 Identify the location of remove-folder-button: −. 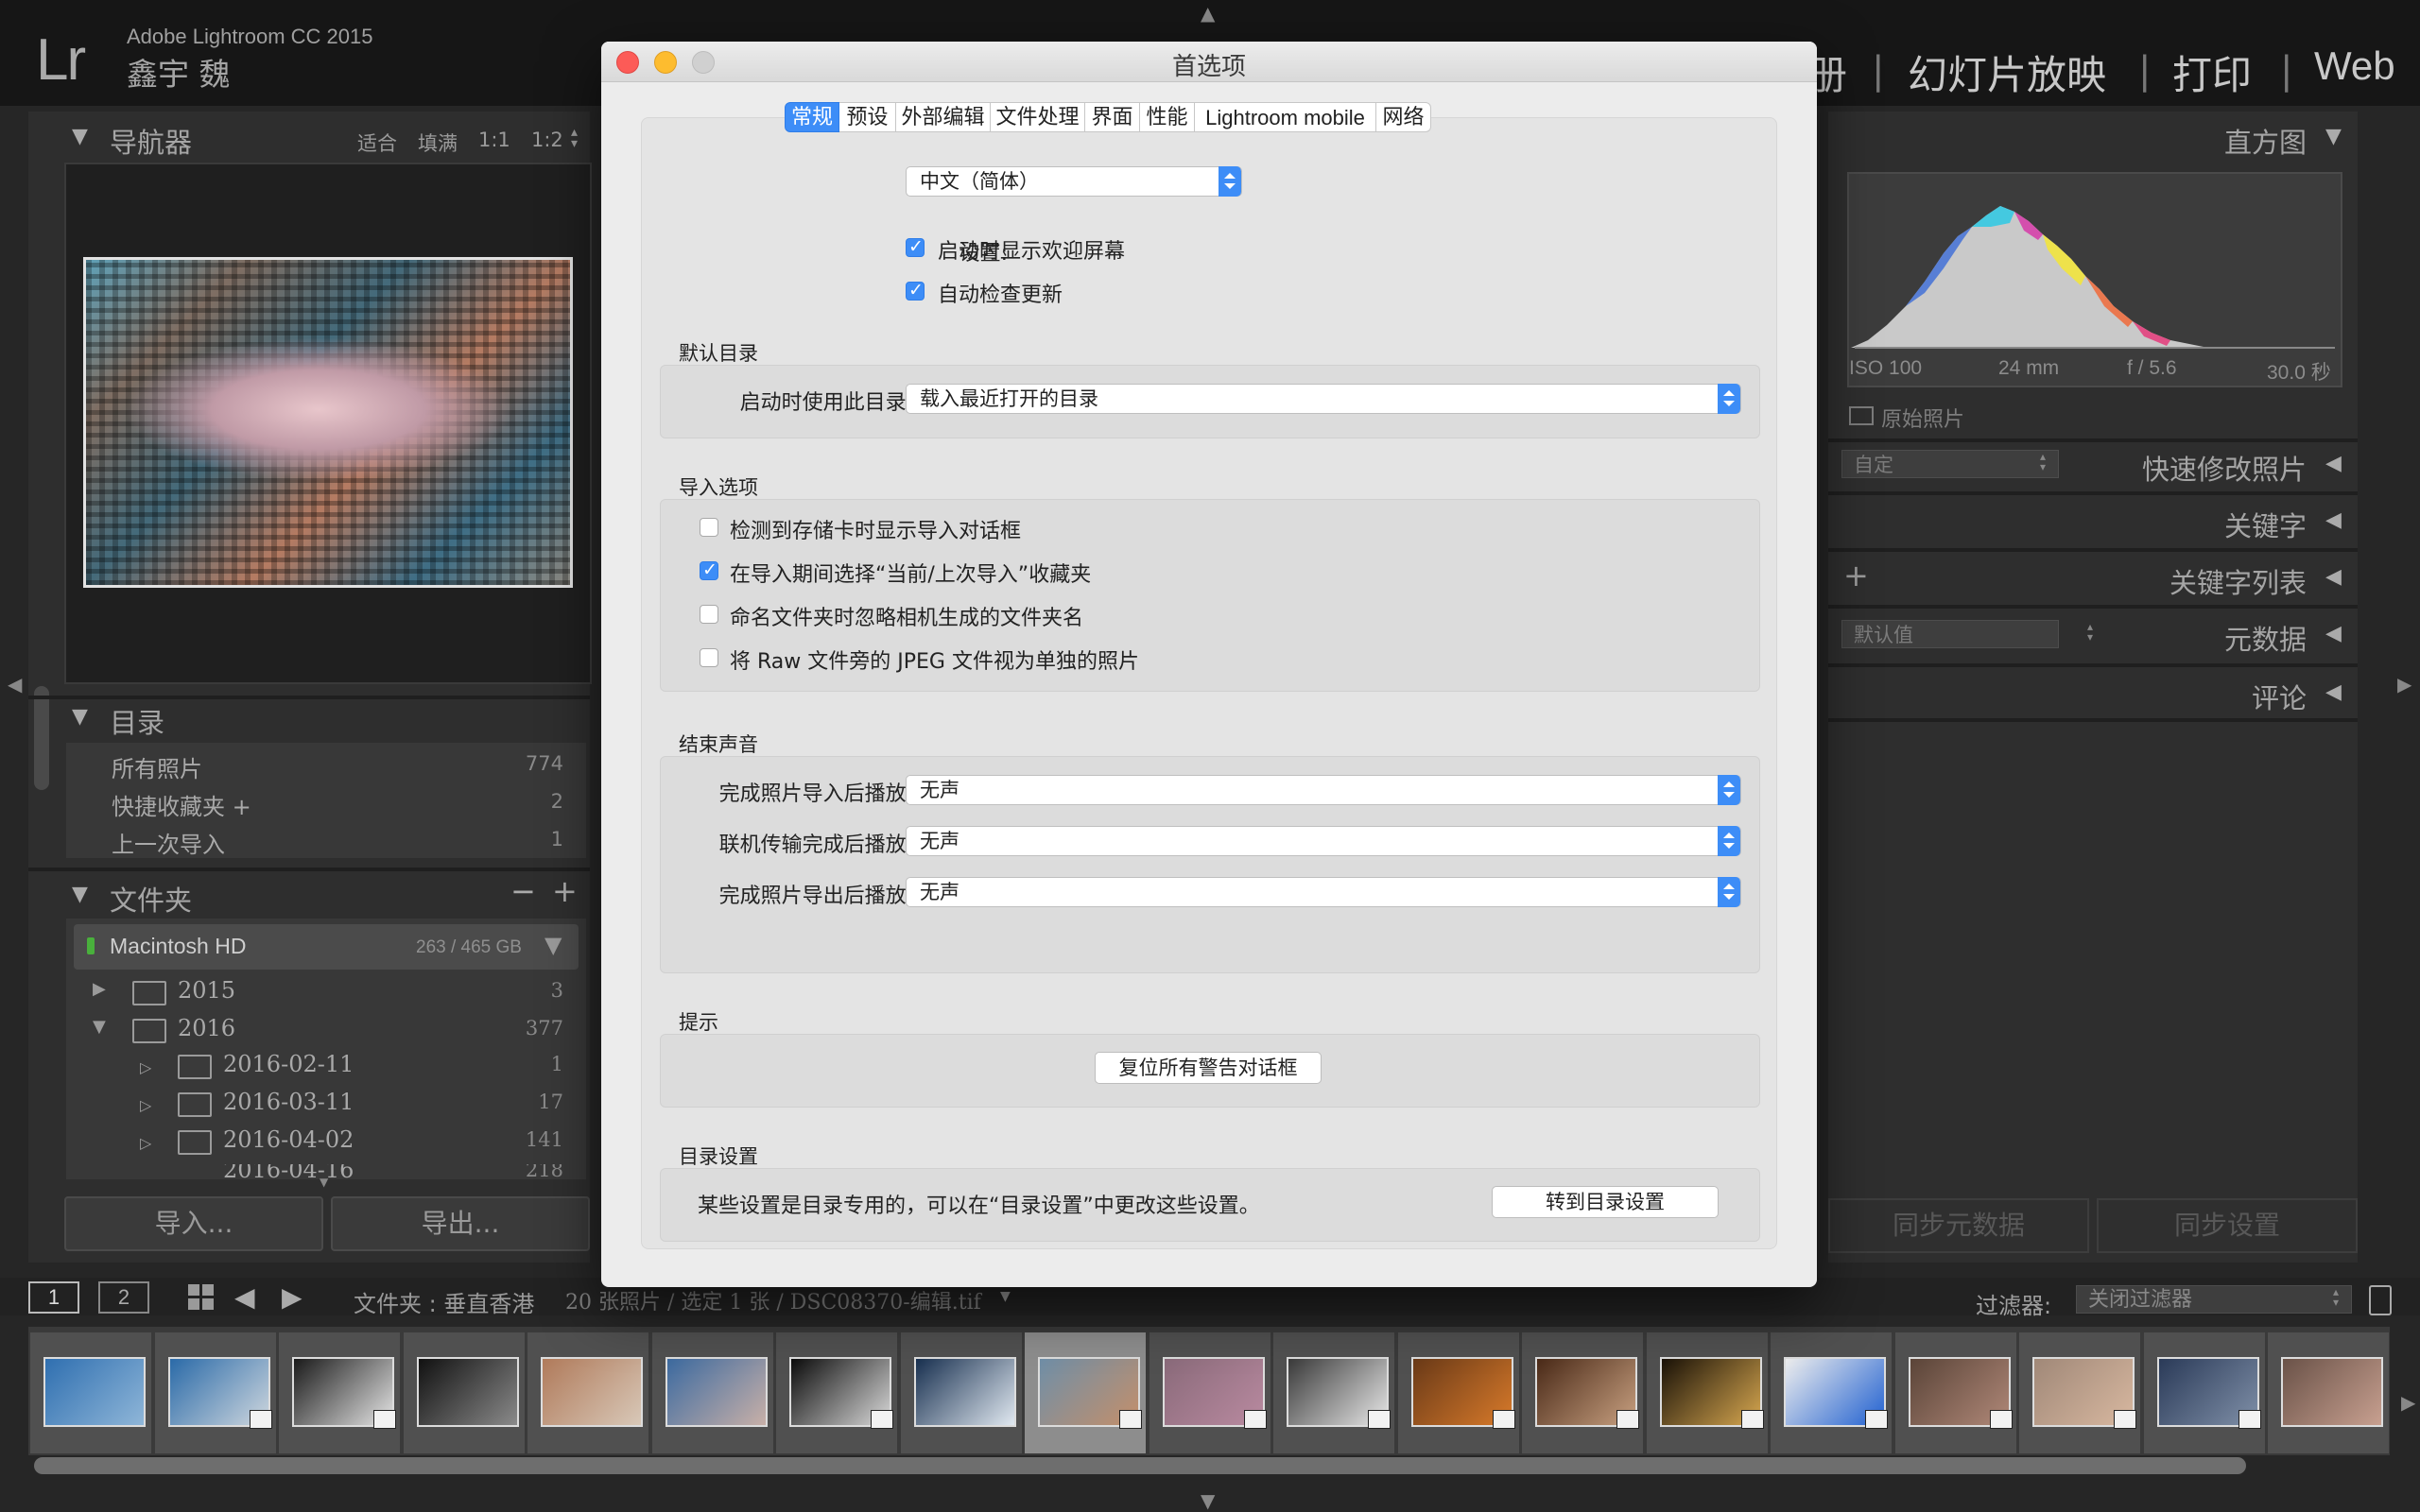
(523, 891).